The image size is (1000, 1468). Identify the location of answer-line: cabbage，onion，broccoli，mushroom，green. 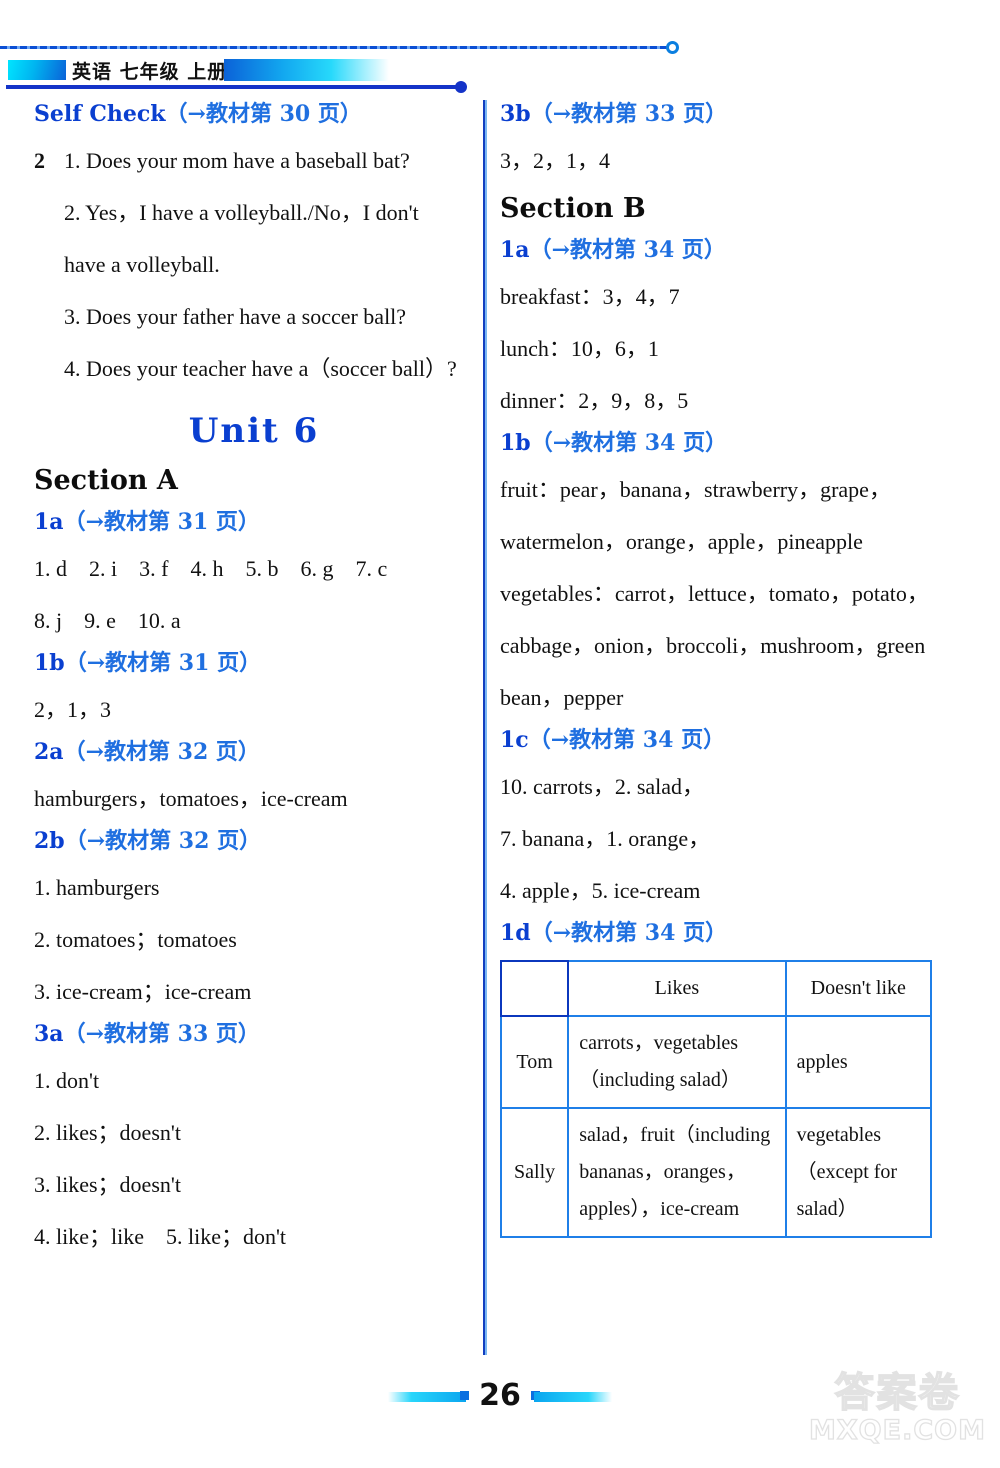
(713, 645).